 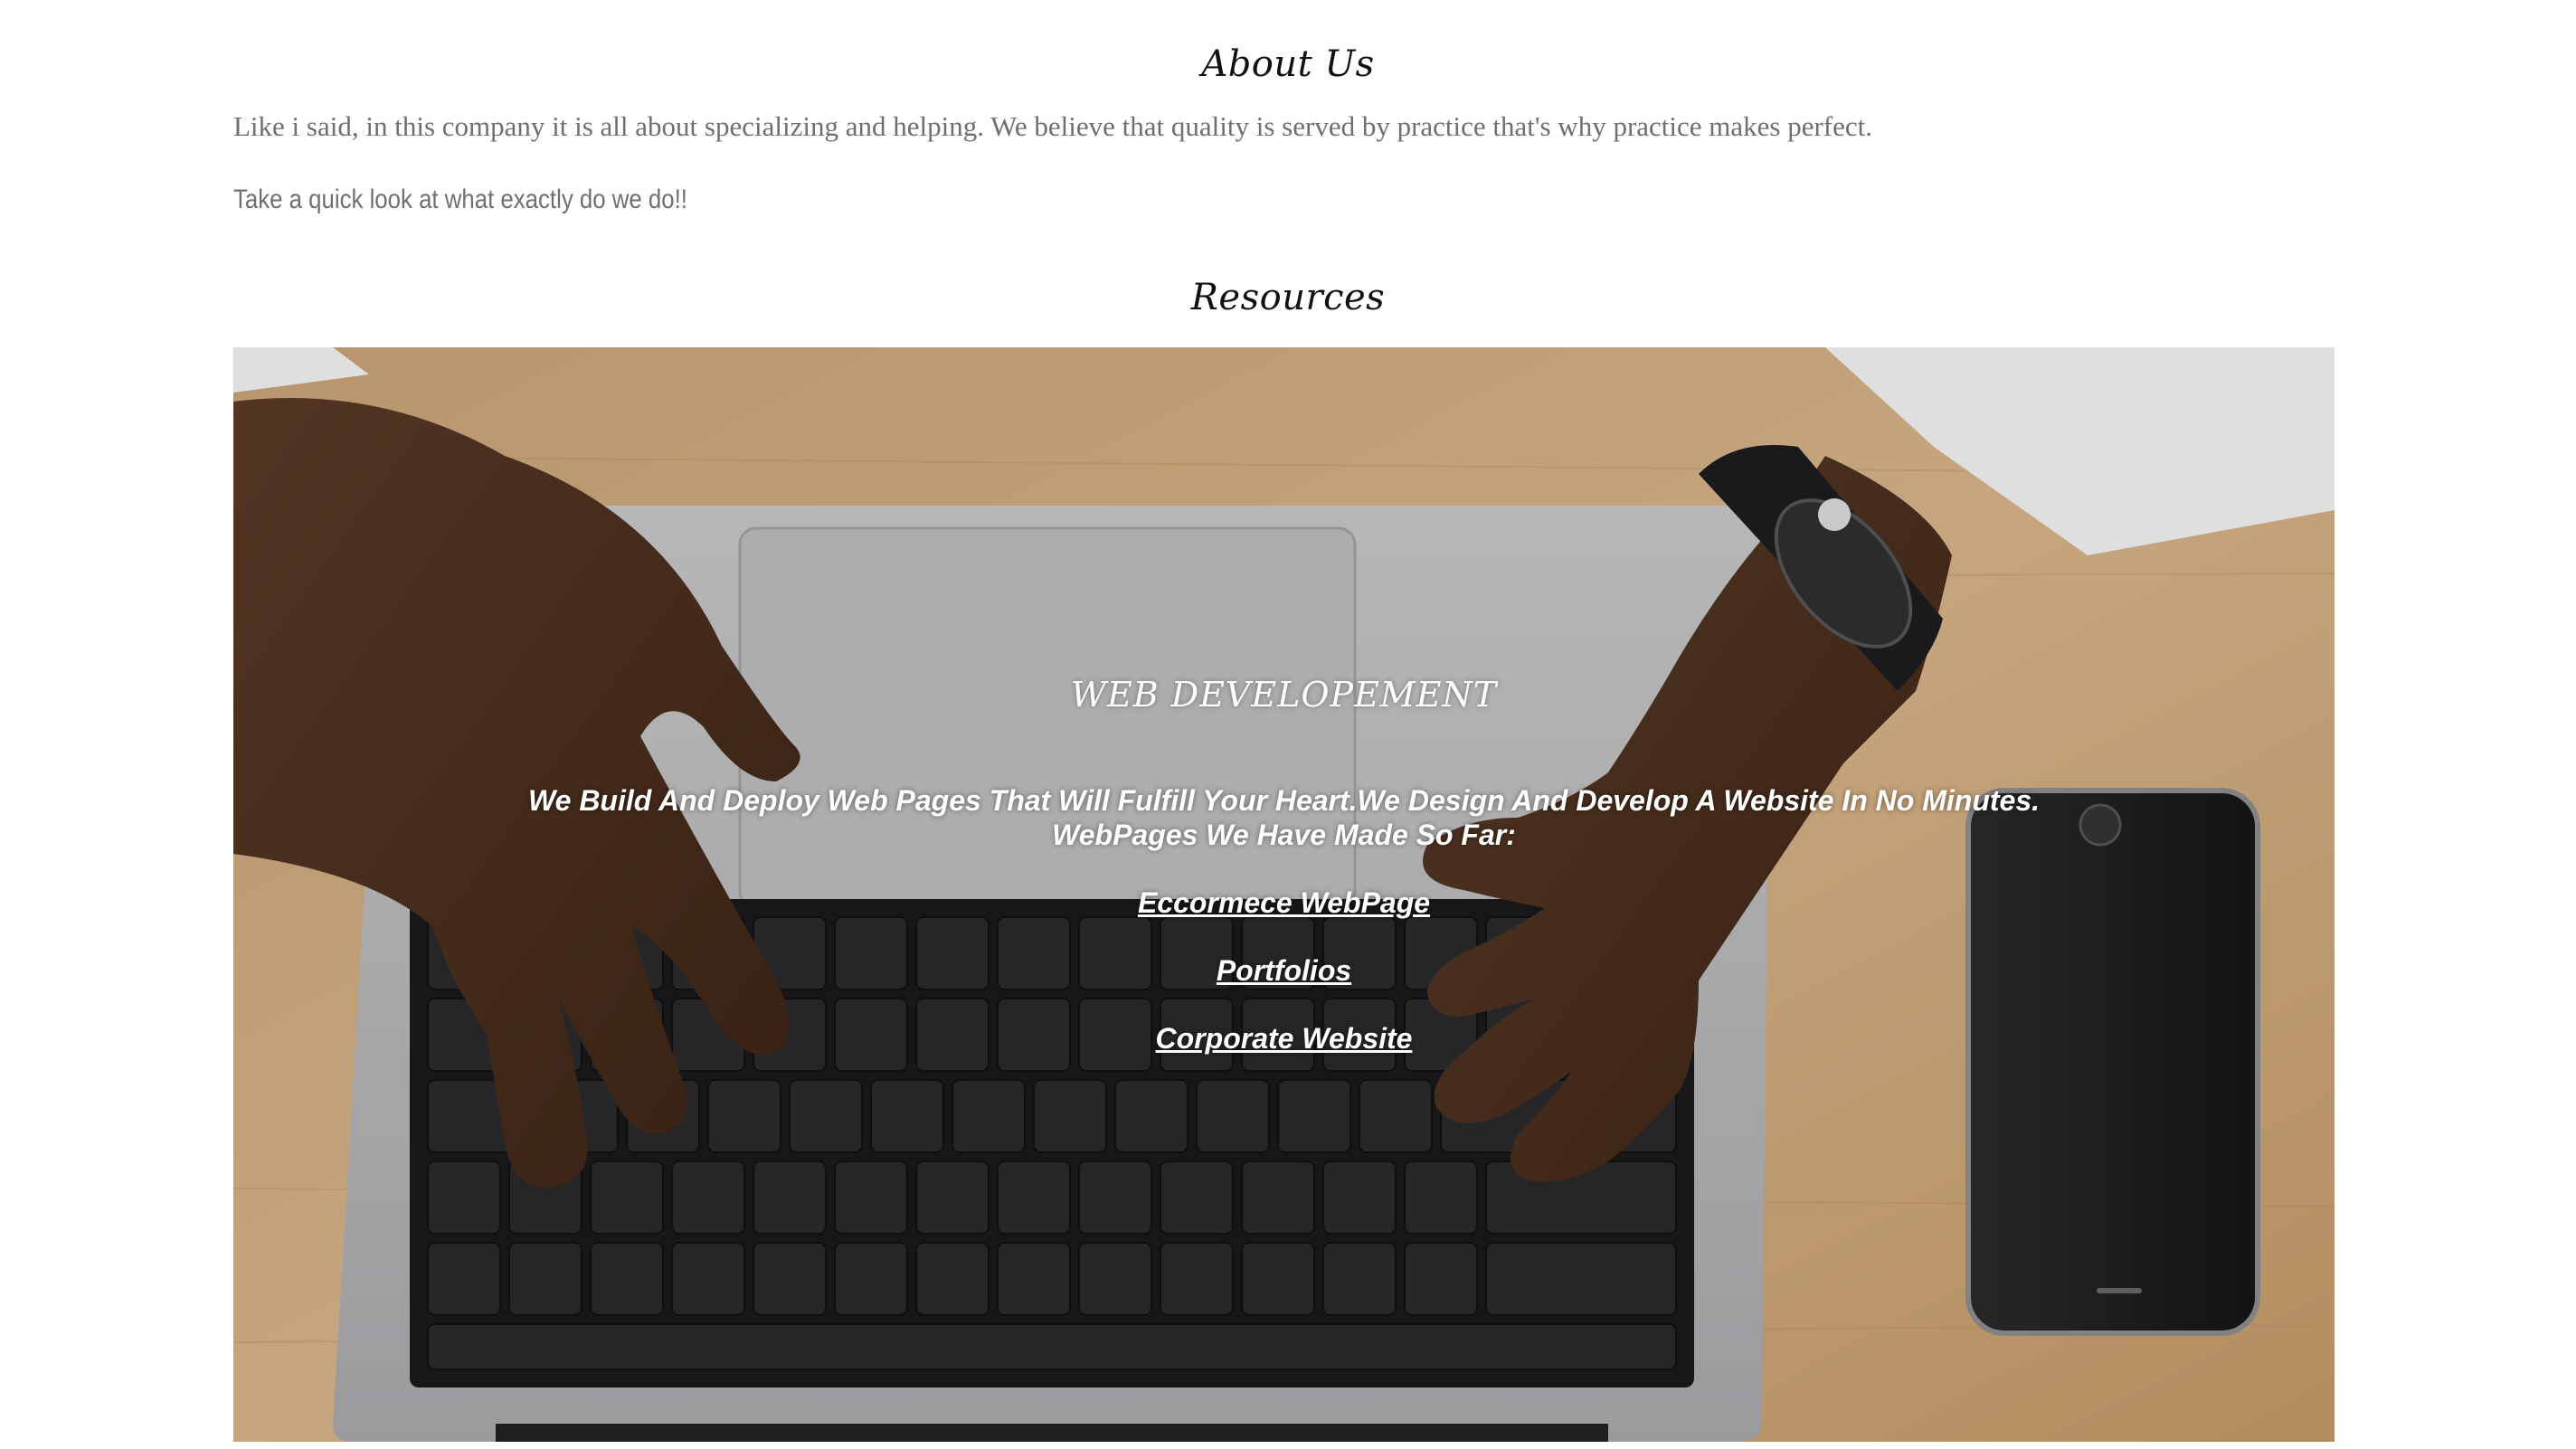 What do you see at coordinates (1284, 695) in the screenshot?
I see `web-development-heading: WEB DEVELOPEMENT` at bounding box center [1284, 695].